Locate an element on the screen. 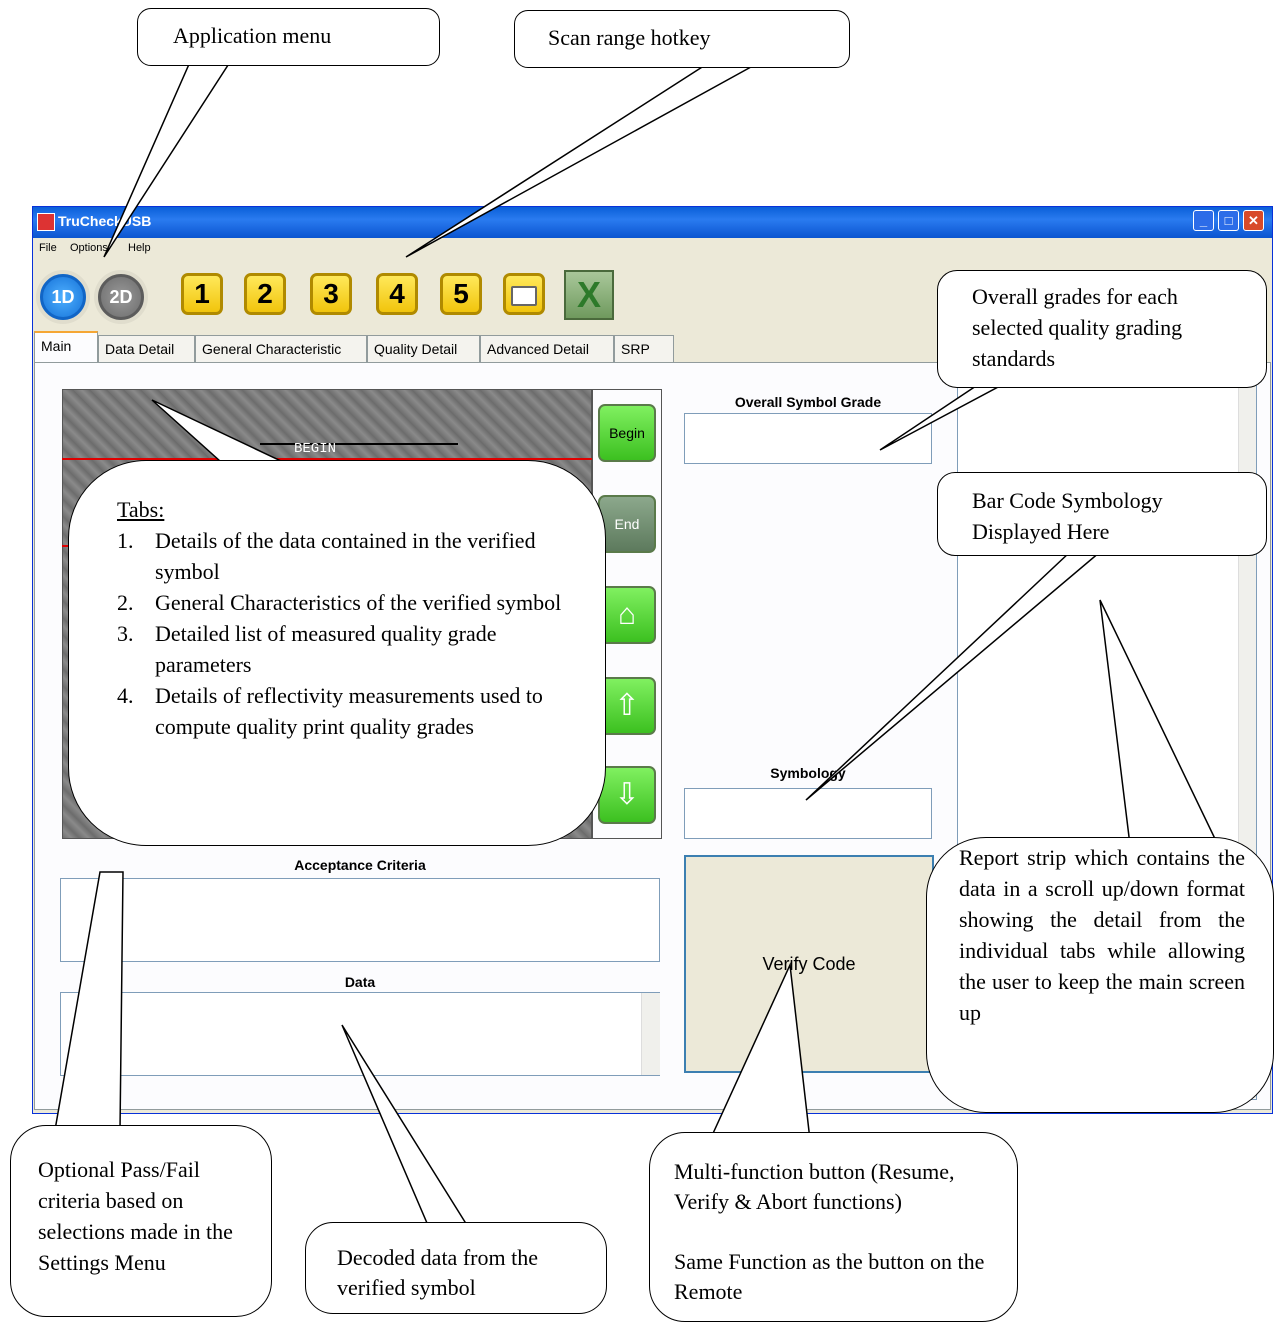 The width and height of the screenshot is (1275, 1328). callout-application-menu: Application menu is located at coordinates (288, 37).